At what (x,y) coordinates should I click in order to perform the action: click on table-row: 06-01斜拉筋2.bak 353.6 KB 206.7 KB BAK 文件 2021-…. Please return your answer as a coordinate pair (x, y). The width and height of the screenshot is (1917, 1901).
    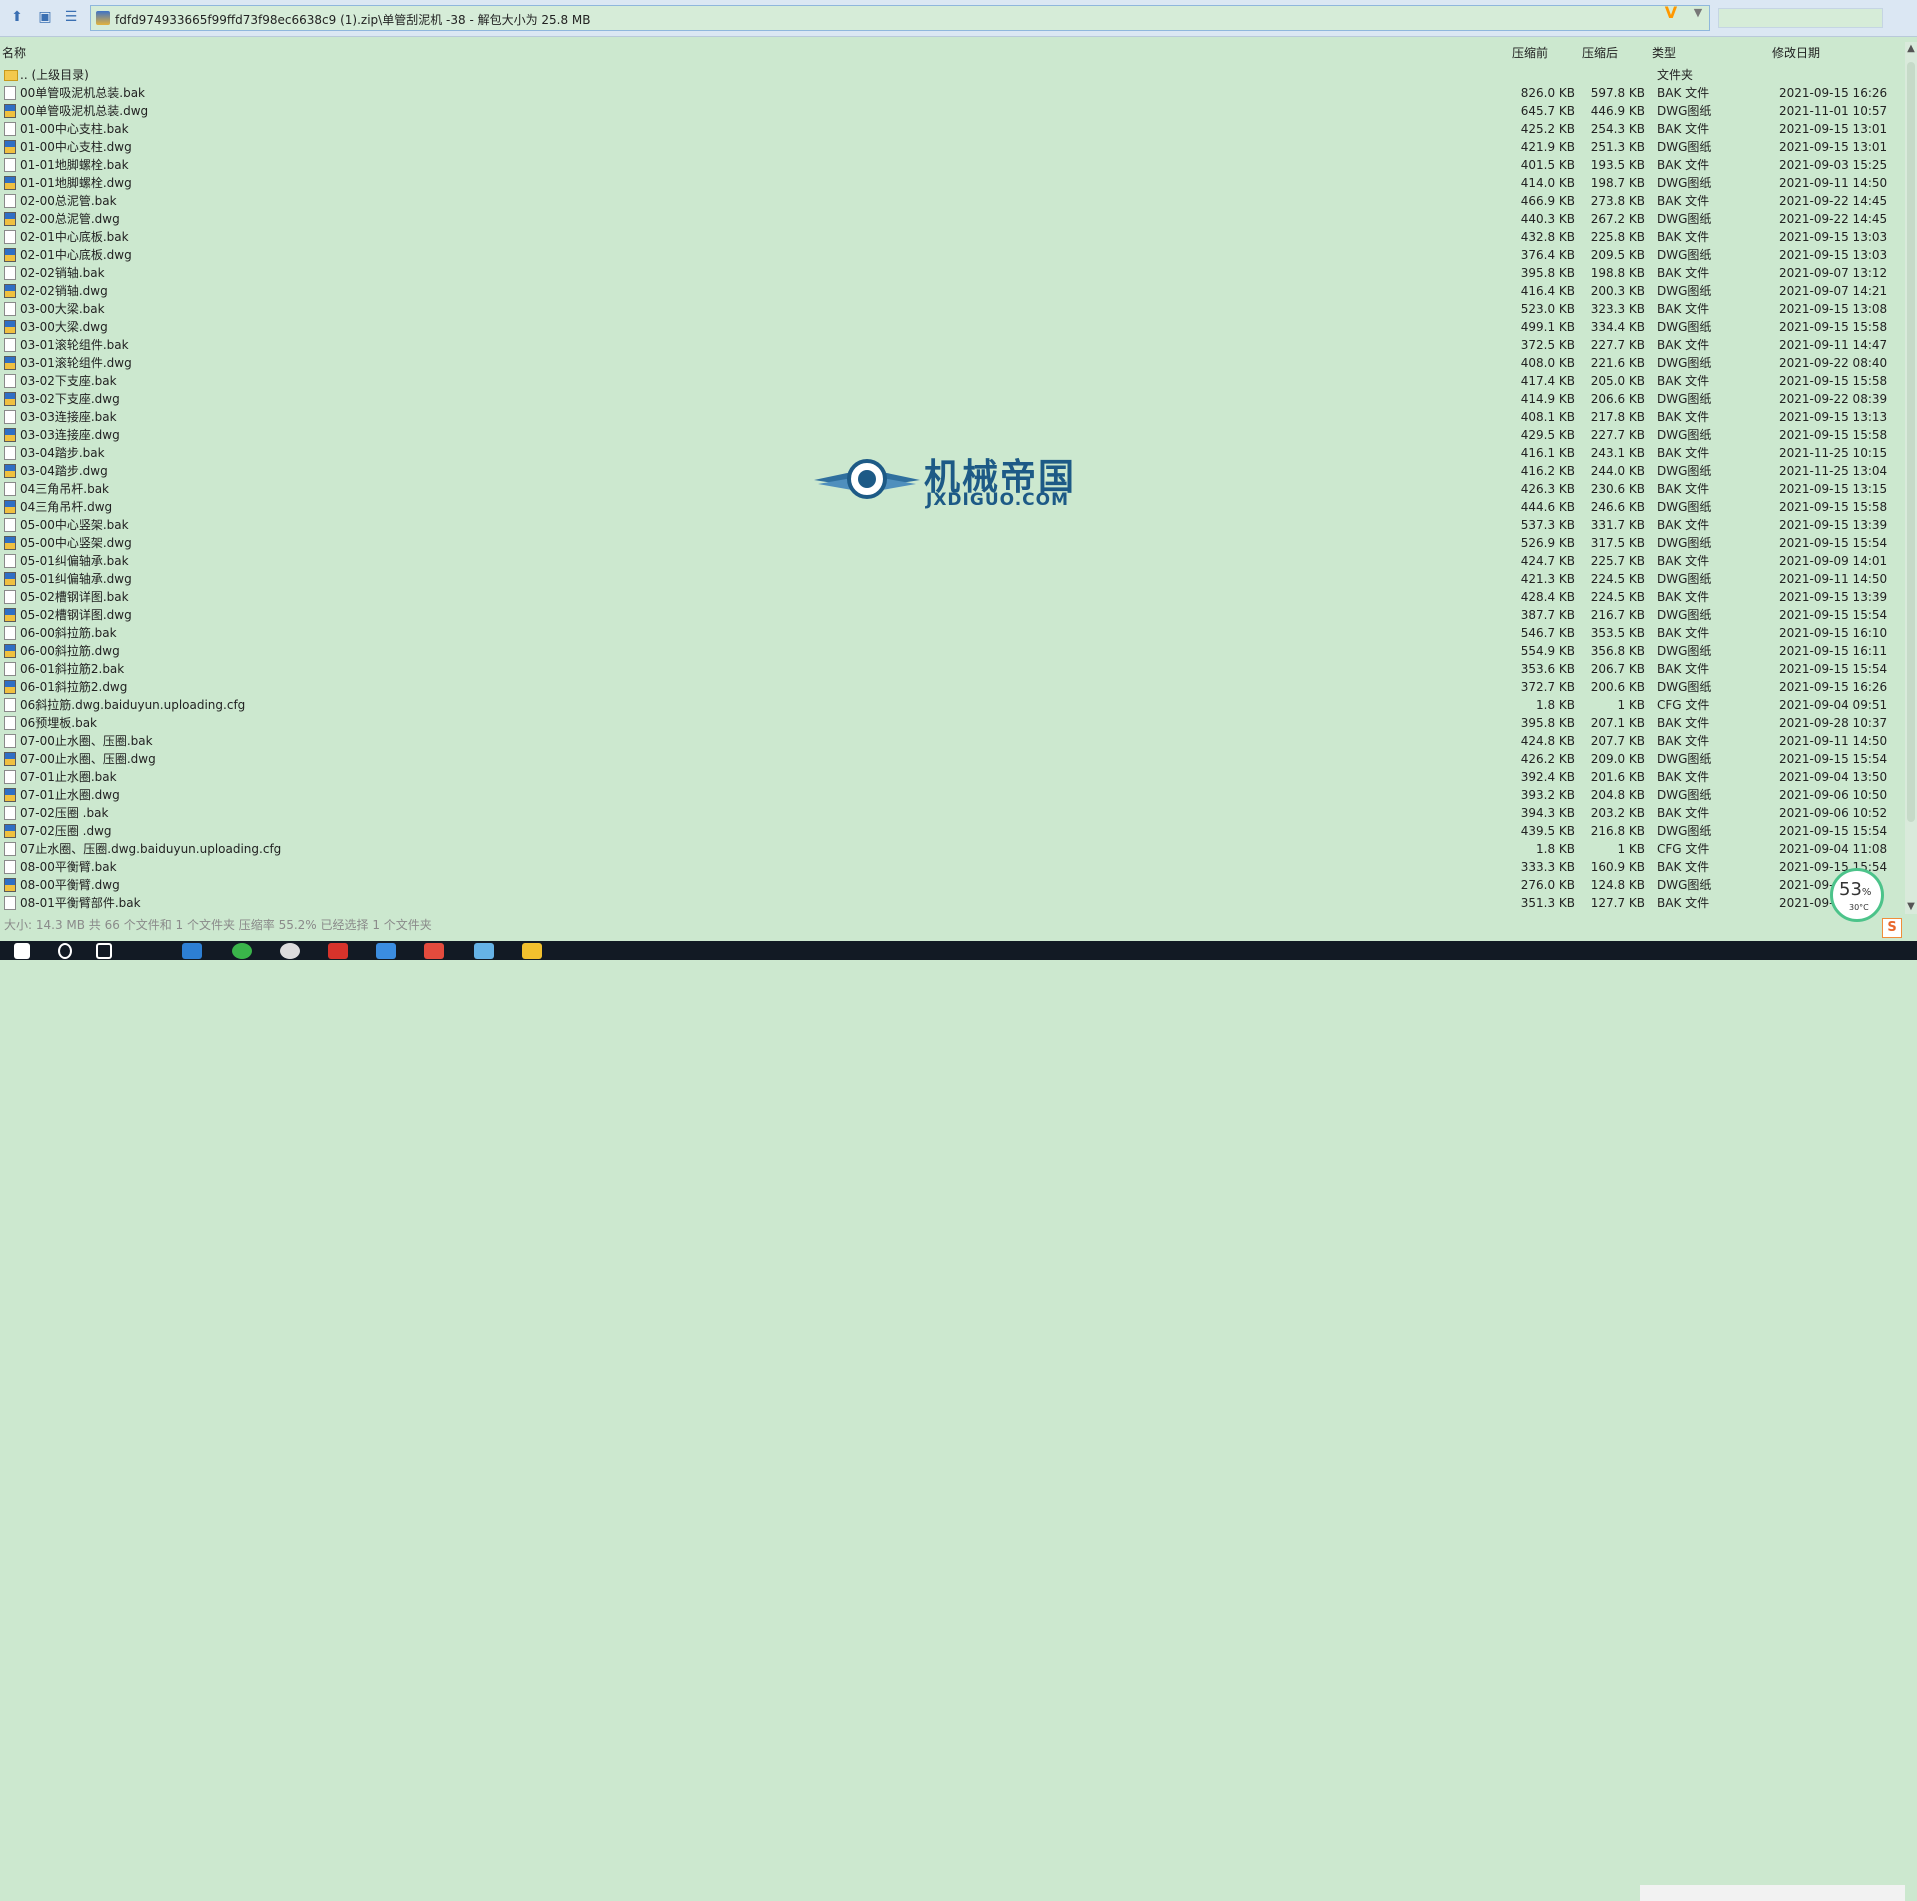
    Looking at the image, I should click on (952, 669).